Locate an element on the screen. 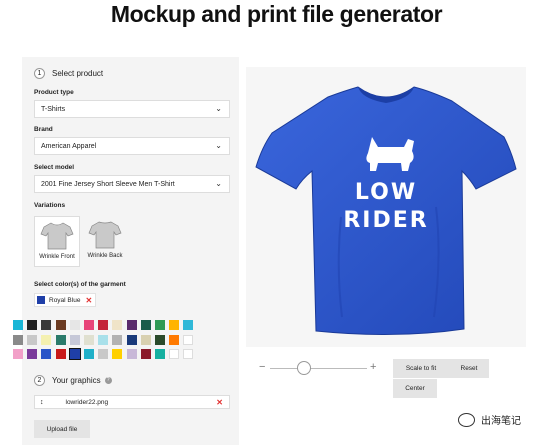  variation-label: Wrinkle Front is located at coordinates (57, 257).